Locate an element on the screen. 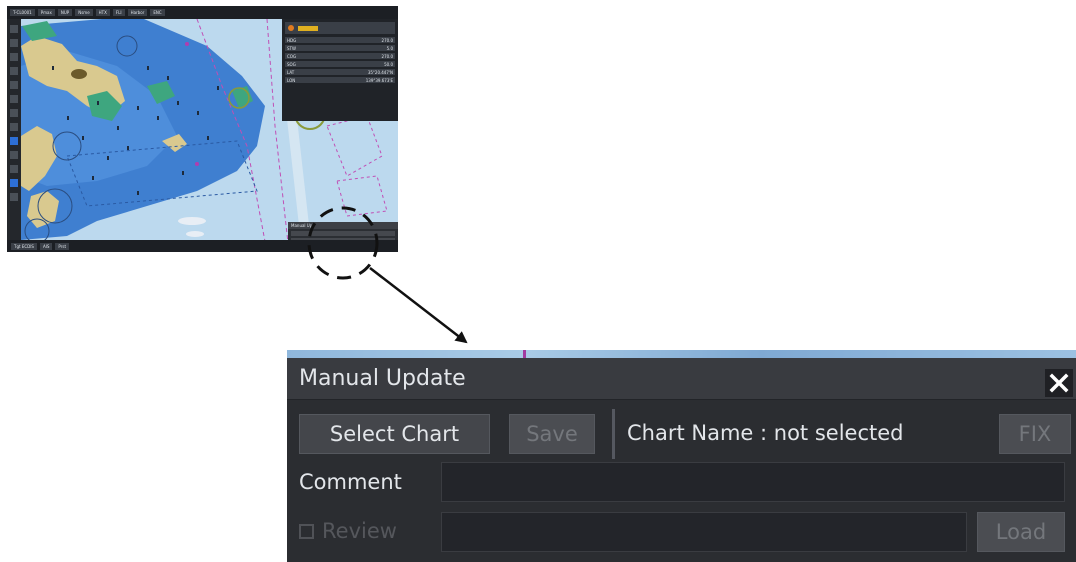 This screenshot has width=1076, height=562. close-icon is located at coordinates (1059, 383).